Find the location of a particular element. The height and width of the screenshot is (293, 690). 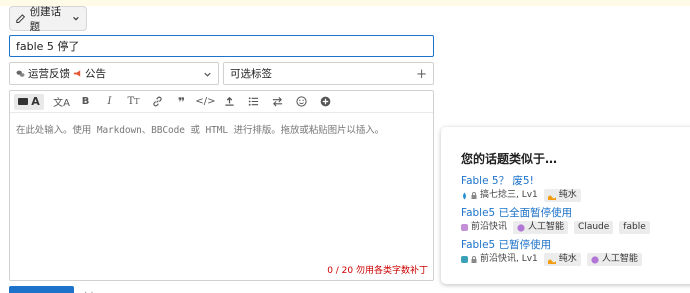

tag-badge: Claude is located at coordinates (594, 227).